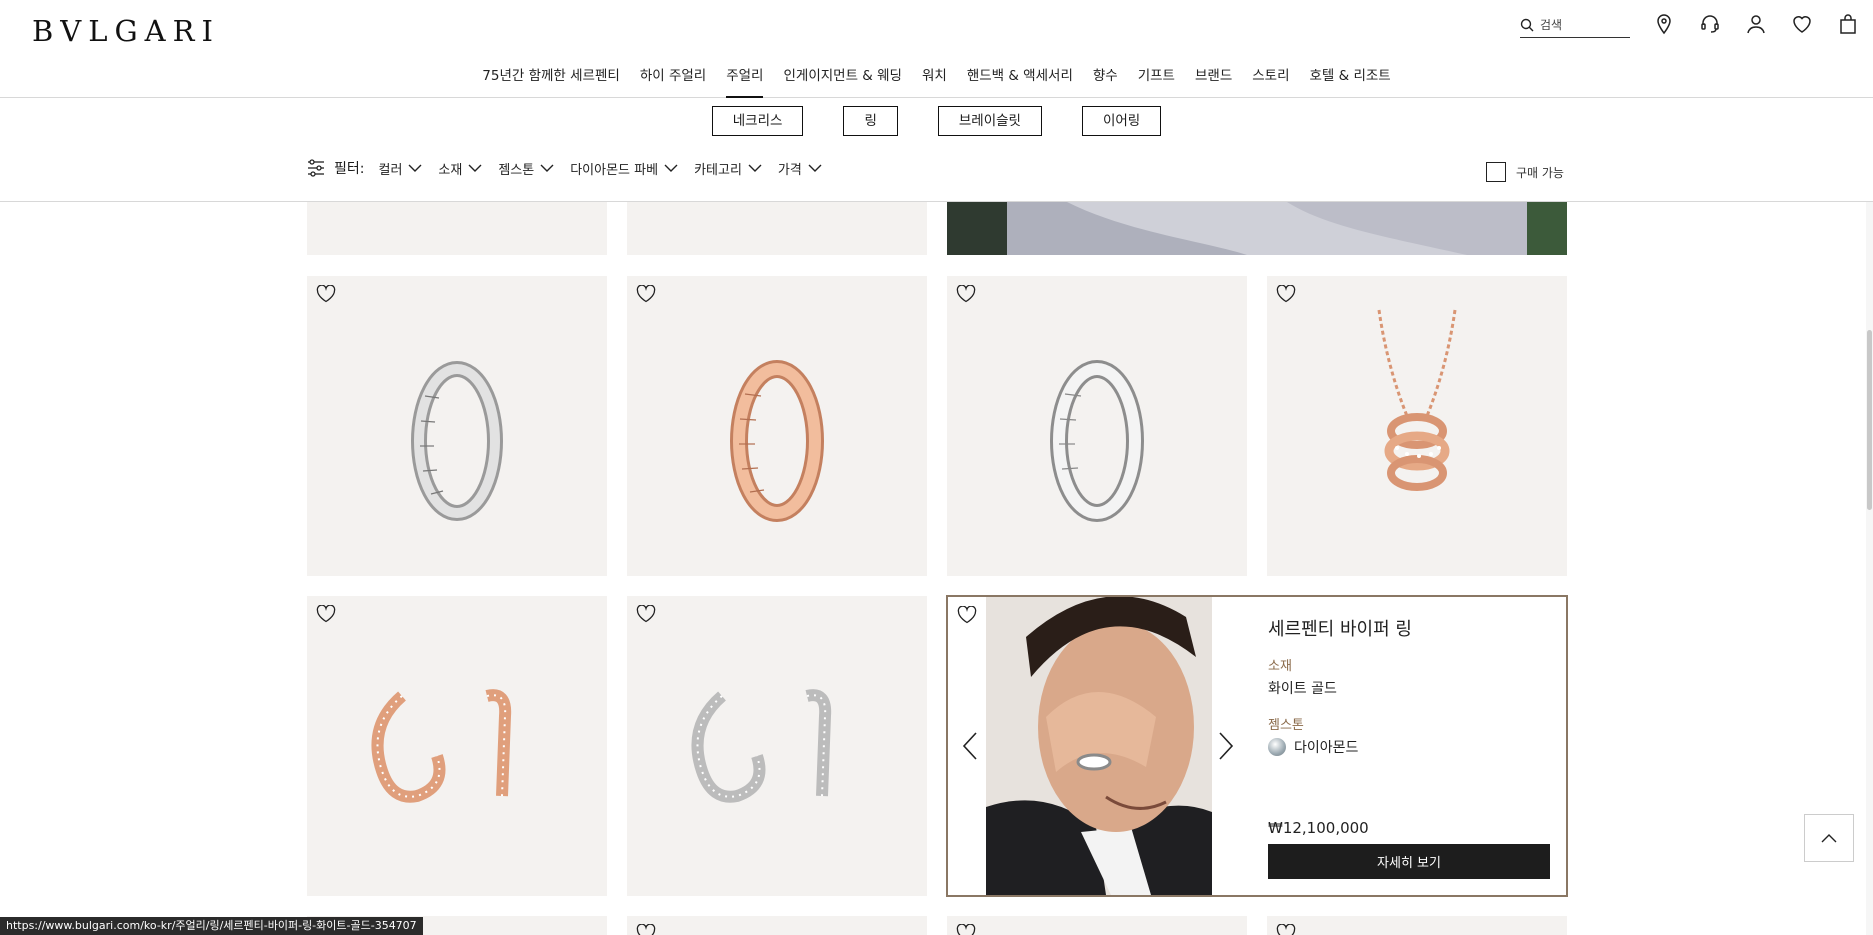 This screenshot has width=1873, height=935. I want to click on filter-material: 소재, so click(460, 168).